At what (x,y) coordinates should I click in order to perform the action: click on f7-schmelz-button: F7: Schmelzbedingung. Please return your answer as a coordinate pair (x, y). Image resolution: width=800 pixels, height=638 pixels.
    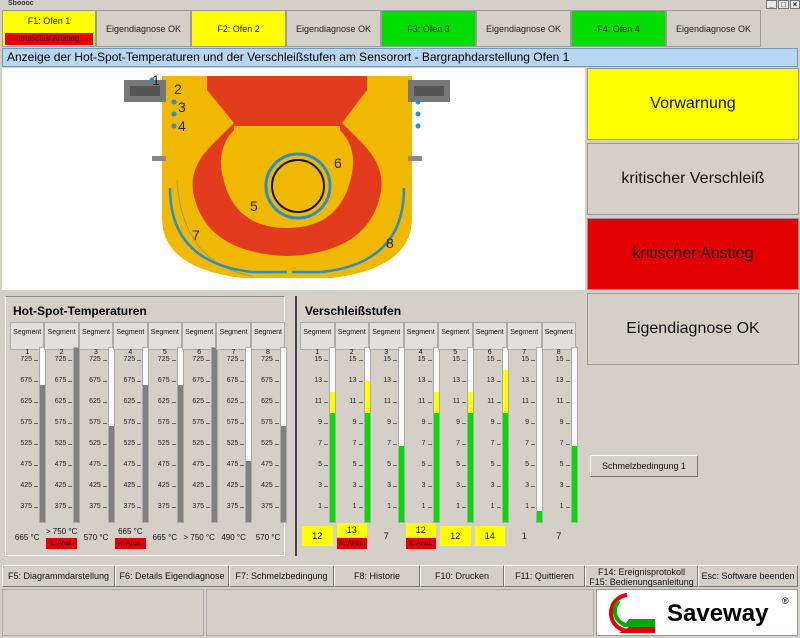
    Looking at the image, I should click on (281, 576).